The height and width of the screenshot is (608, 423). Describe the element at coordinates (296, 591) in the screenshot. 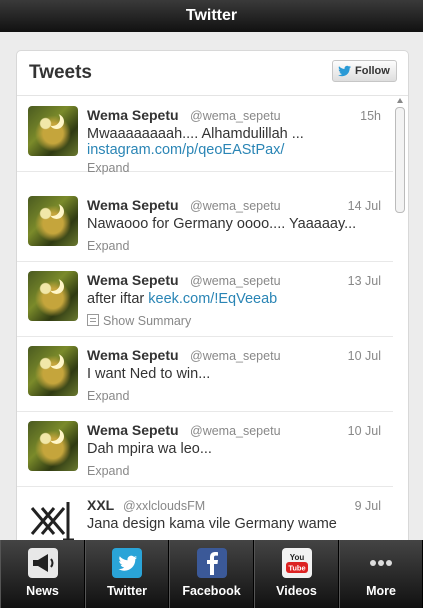

I see `tab-label: Videos` at that location.